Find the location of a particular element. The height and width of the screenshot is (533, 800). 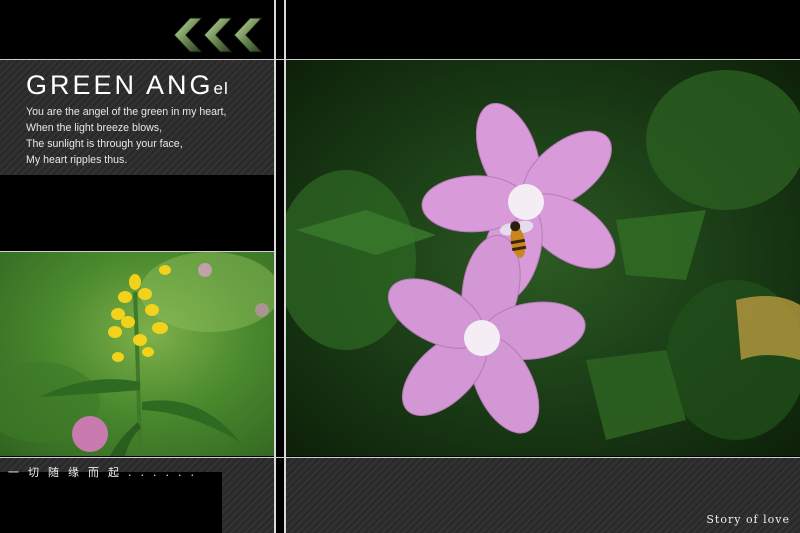

poem-line: When the light breeze blows, is located at coordinates (94, 128).